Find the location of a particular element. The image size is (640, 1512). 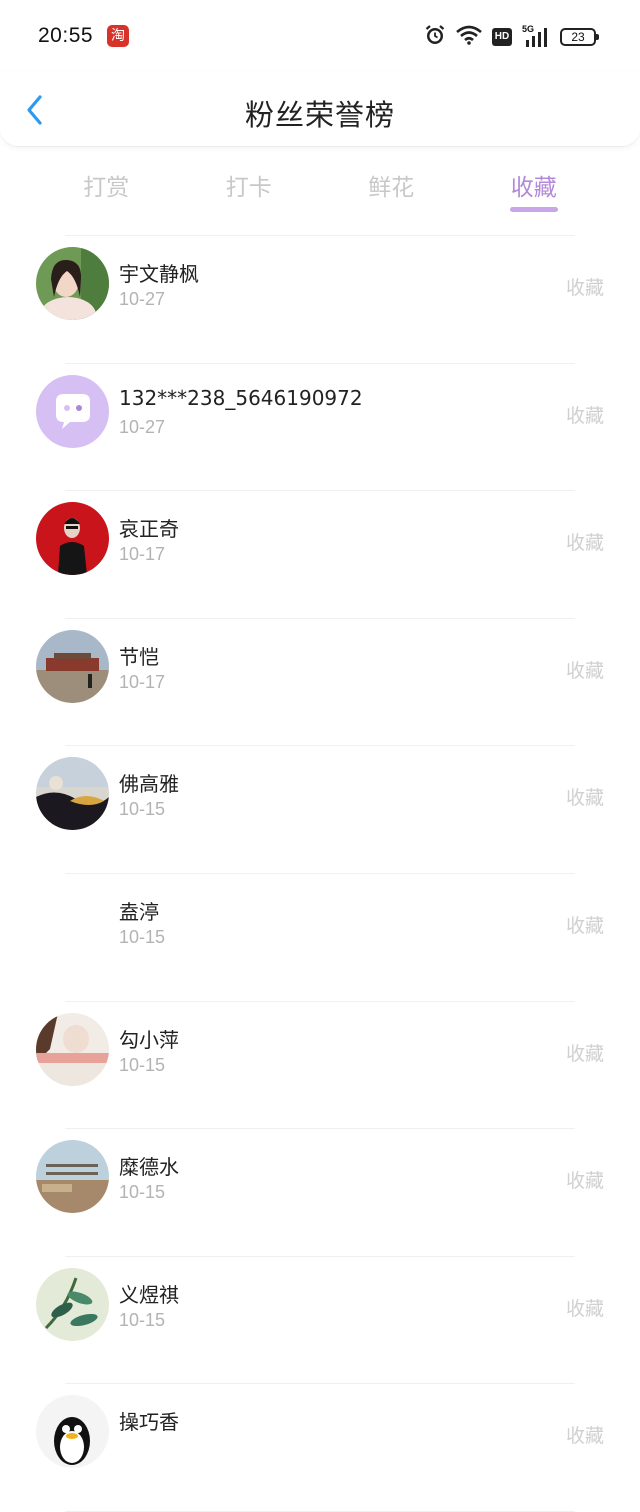

list-item: 操巧香 收藏 is located at coordinates (320, 1448).